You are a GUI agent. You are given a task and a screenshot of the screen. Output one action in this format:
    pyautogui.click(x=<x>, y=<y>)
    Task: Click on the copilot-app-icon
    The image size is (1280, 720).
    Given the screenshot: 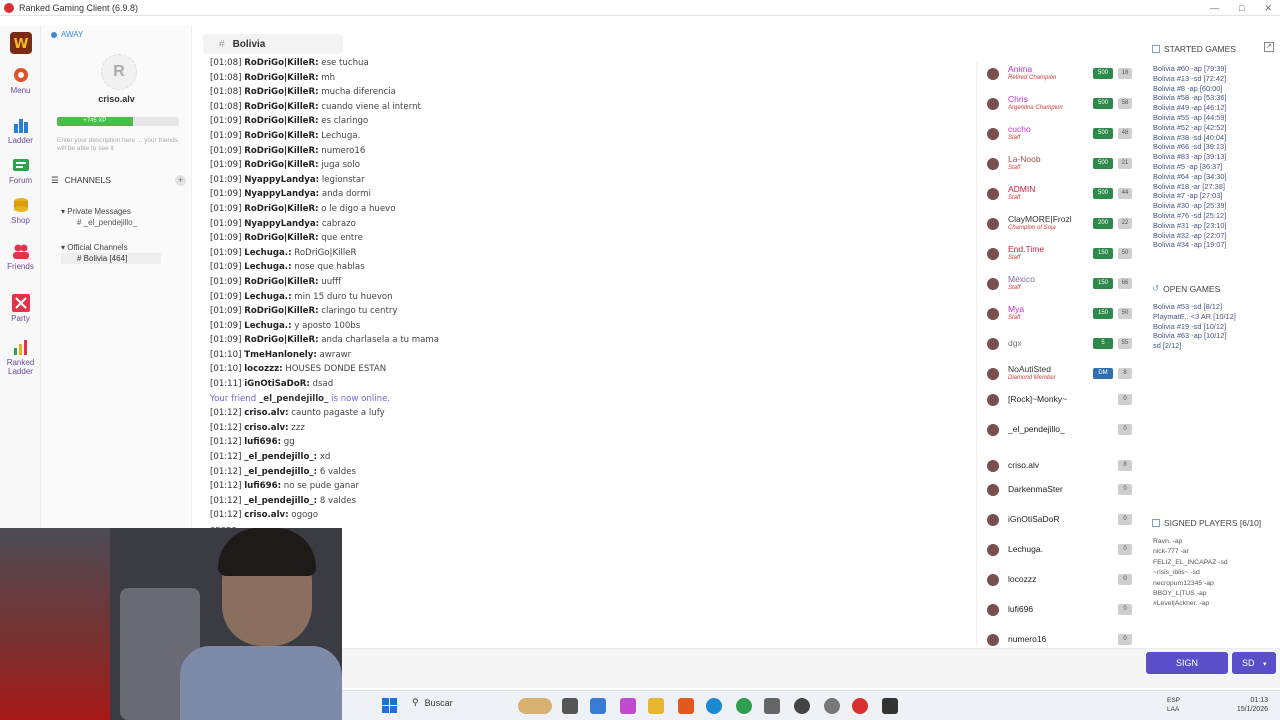 What is the action you would take?
    pyautogui.click(x=628, y=706)
    